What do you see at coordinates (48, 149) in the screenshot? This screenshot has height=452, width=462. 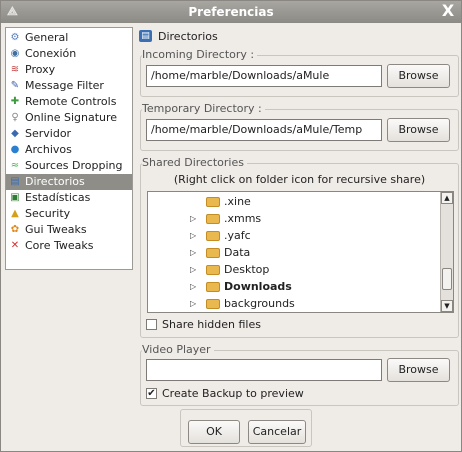 I see `sidebar-item-label: Archivos` at bounding box center [48, 149].